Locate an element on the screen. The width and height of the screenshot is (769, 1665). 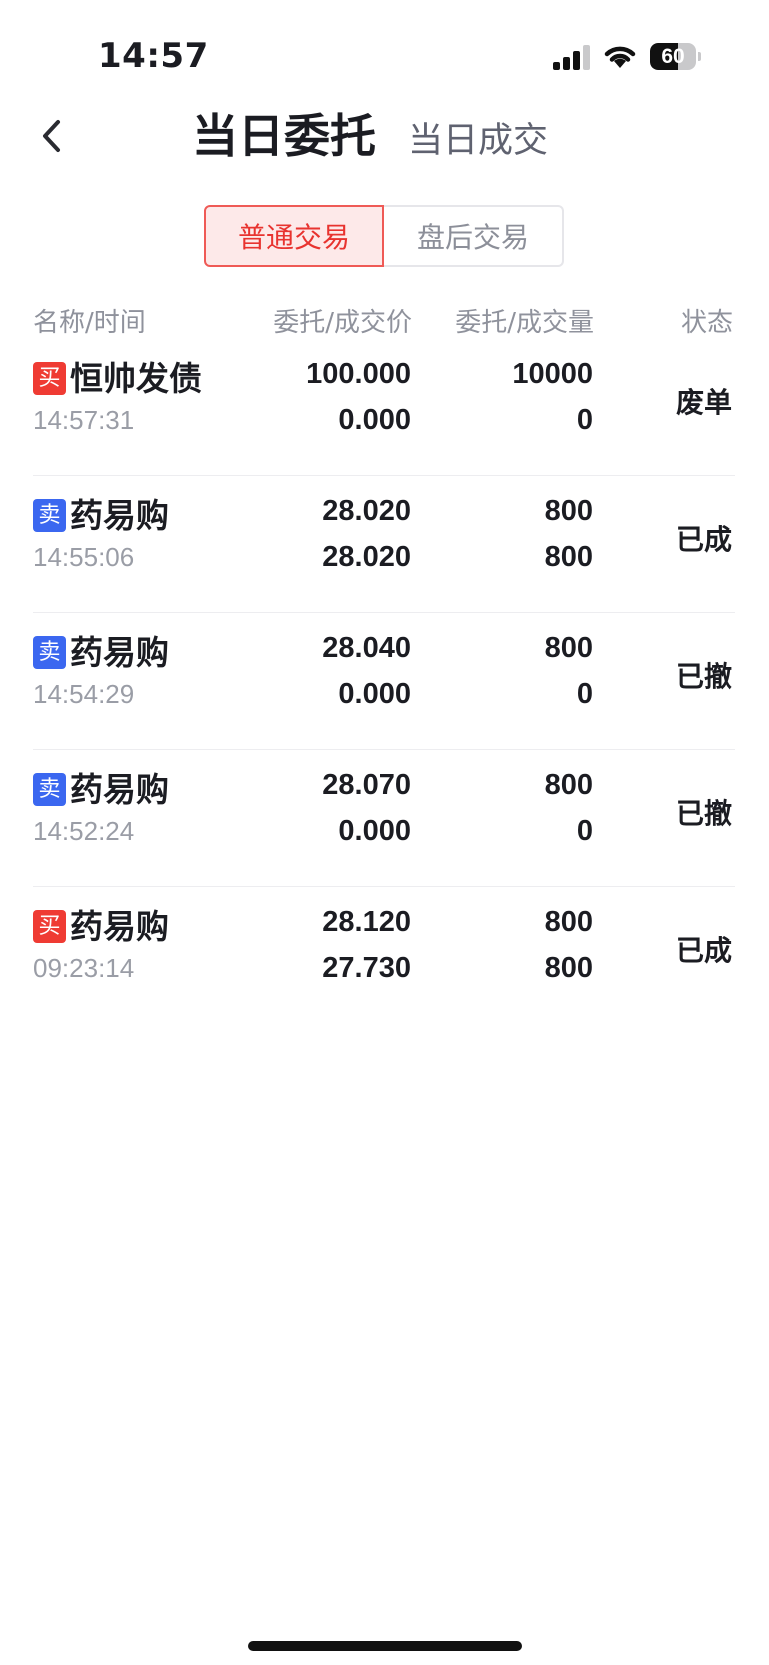
order-row: 卖 药易购 14:54:29 28.040 0.000 800 0 已撤 is located at coordinates (384, 681).